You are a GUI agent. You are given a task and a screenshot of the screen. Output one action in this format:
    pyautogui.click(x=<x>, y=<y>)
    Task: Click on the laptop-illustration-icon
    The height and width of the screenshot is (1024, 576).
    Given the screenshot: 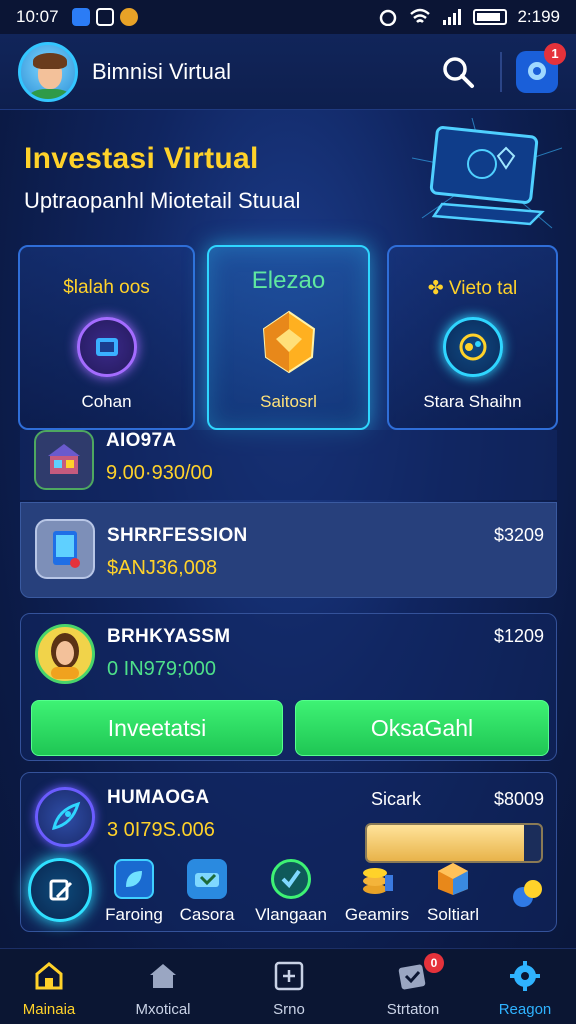 What is the action you would take?
    pyautogui.click(x=487, y=173)
    